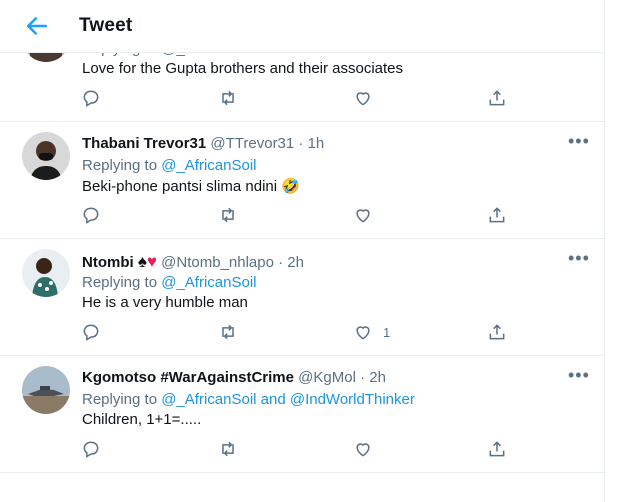 Image resolution: width=630 pixels, height=502 pixels. What do you see at coordinates (217, 262) in the screenshot?
I see `author-handle: @Ntomb_nhlapo` at bounding box center [217, 262].